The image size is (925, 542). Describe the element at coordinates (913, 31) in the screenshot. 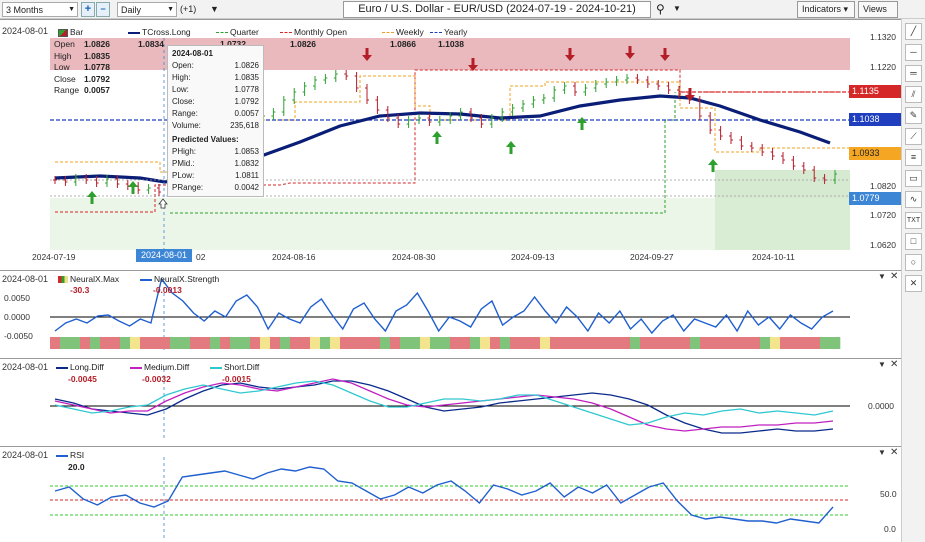

I see `line-tool-icon: ╱` at that location.